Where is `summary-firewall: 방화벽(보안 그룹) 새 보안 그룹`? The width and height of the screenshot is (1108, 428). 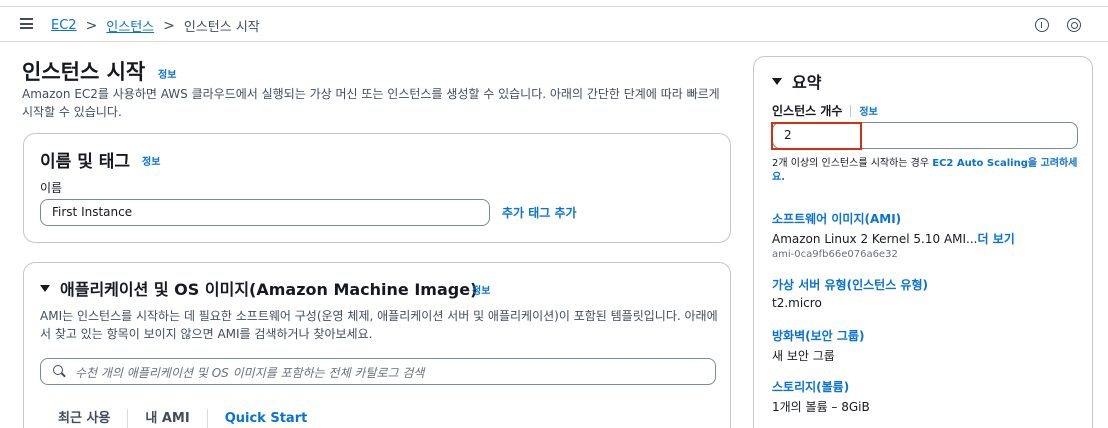 summary-firewall: 방화벽(보안 그룹) 새 보안 그룹 is located at coordinates (818, 345).